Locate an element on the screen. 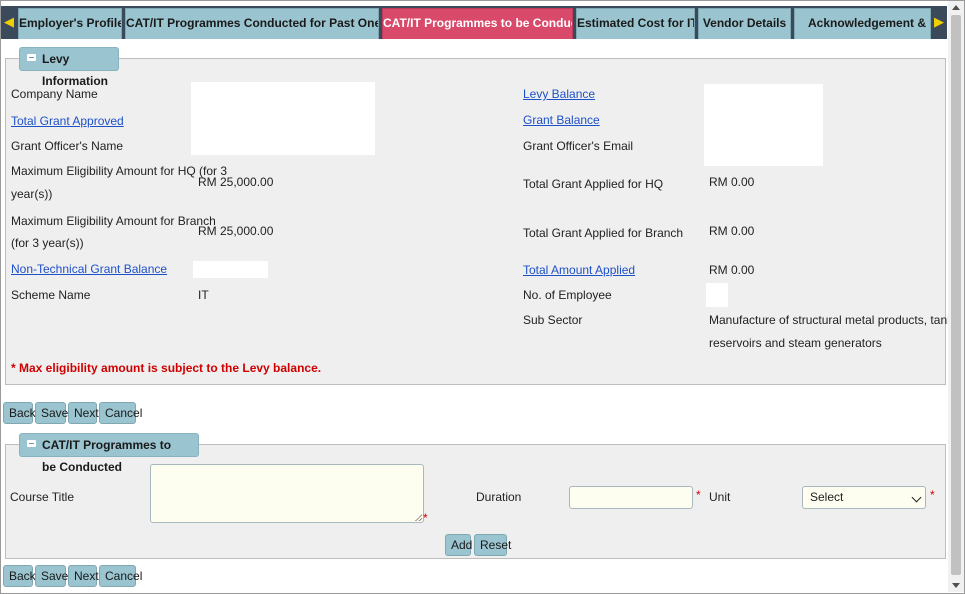 Image resolution: width=965 pixels, height=594 pixels. next-button: Next is located at coordinates (83, 413).